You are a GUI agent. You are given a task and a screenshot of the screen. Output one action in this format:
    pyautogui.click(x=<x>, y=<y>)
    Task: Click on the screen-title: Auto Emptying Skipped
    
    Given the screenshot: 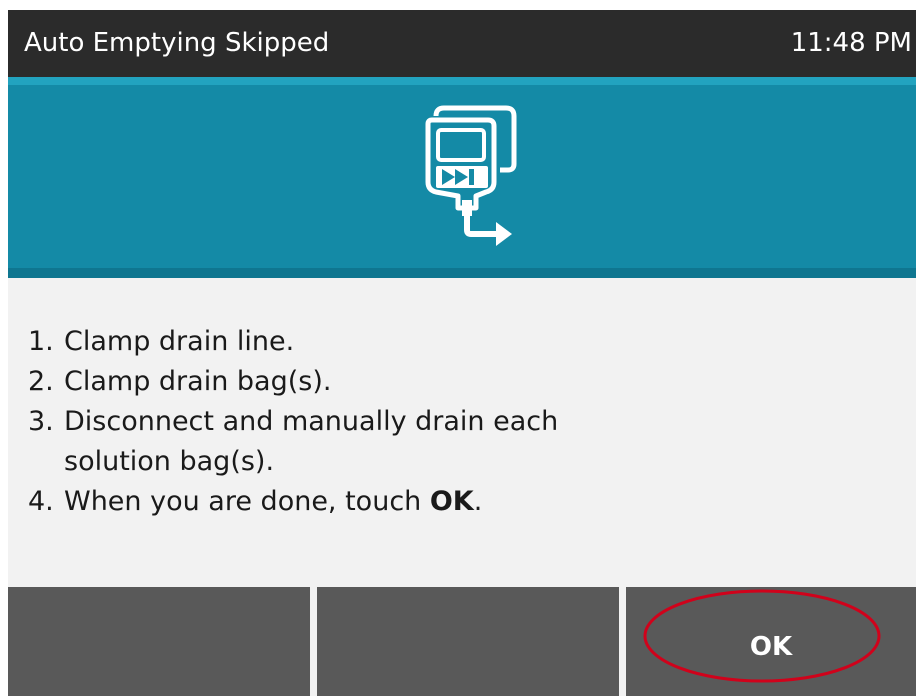 What is the action you would take?
    pyautogui.click(x=177, y=43)
    